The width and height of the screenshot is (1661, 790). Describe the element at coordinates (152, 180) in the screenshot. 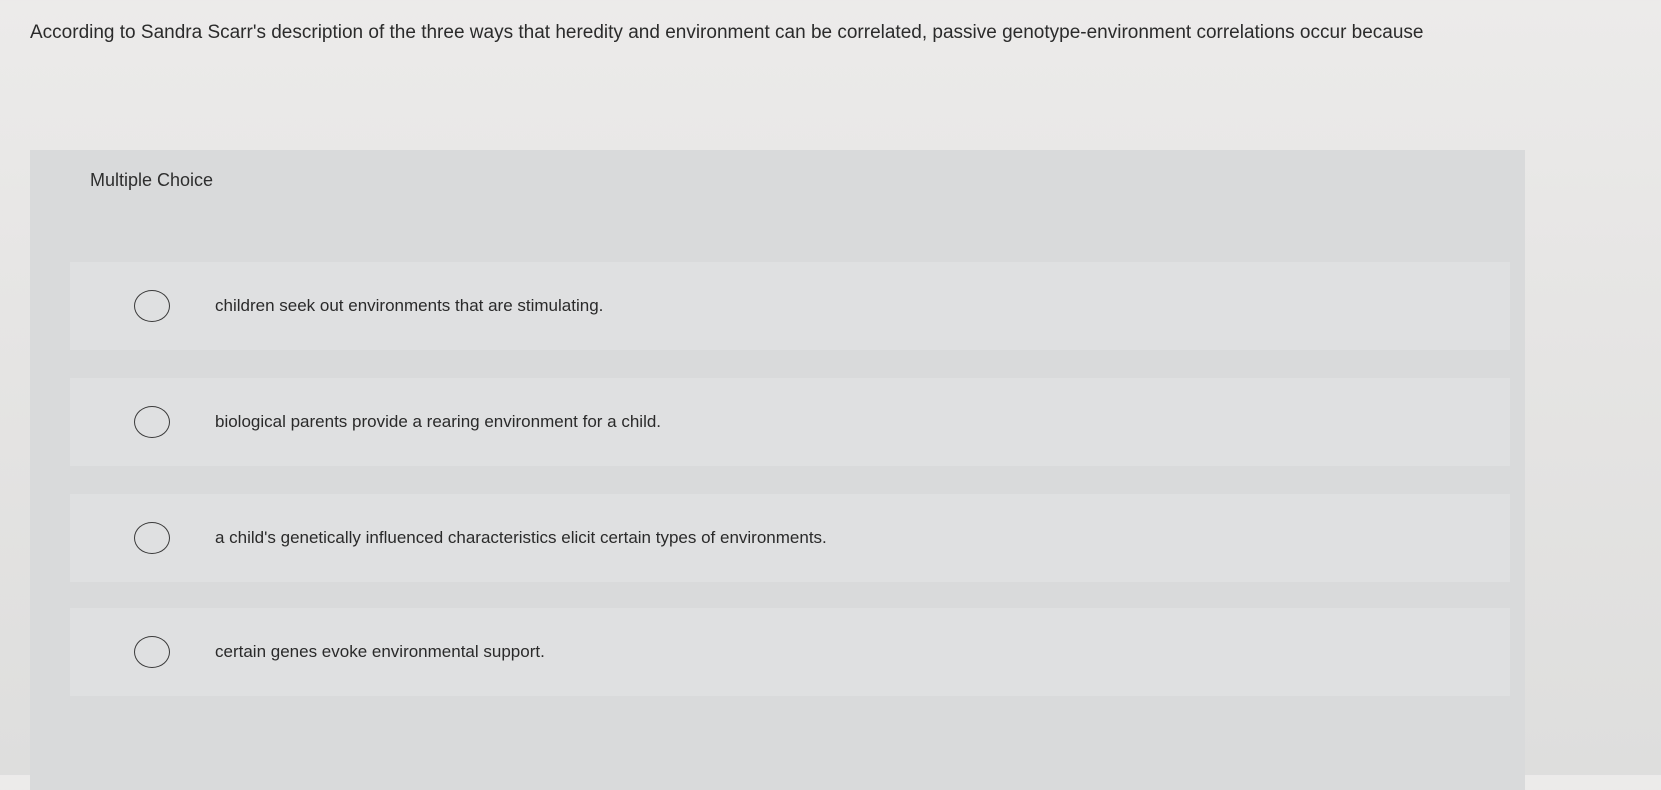

I see `question-type-label: Multiple Choice` at that location.